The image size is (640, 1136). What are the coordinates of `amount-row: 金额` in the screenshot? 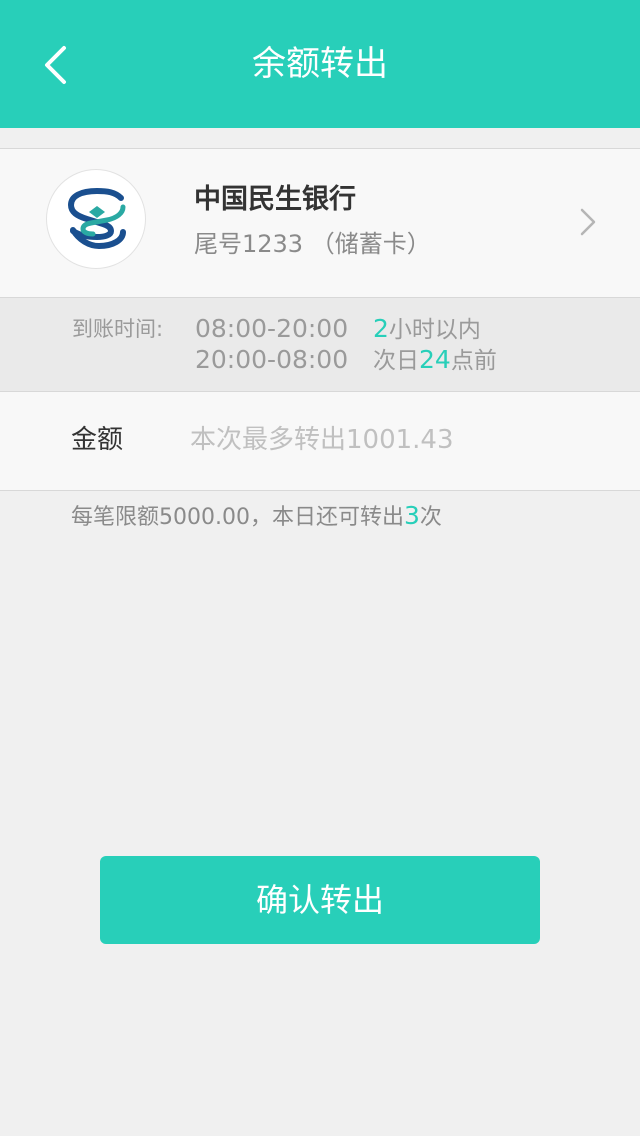 It's located at (320, 441).